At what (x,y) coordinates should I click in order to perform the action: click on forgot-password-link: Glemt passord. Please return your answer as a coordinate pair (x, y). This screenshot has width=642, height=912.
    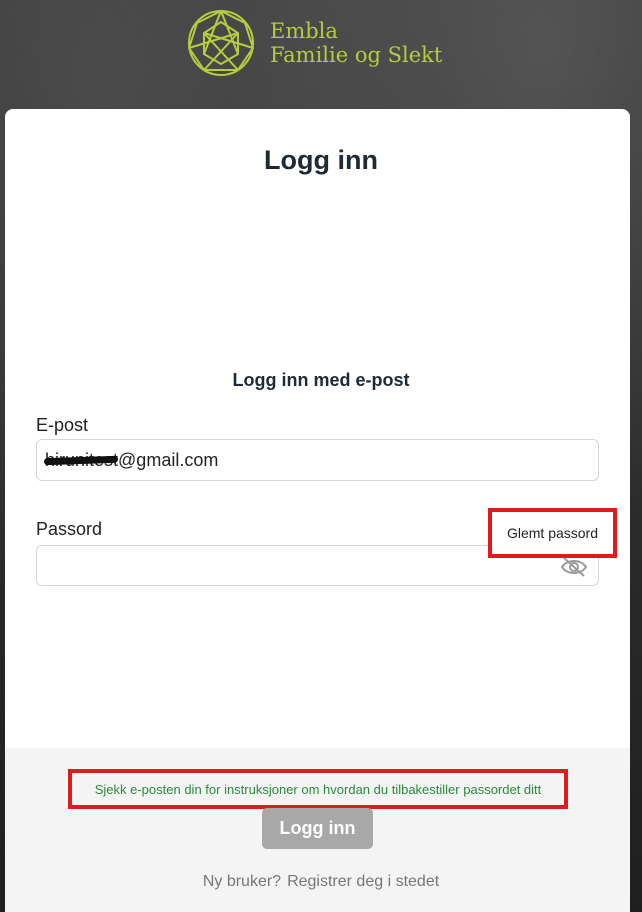
    Looking at the image, I should click on (552, 533).